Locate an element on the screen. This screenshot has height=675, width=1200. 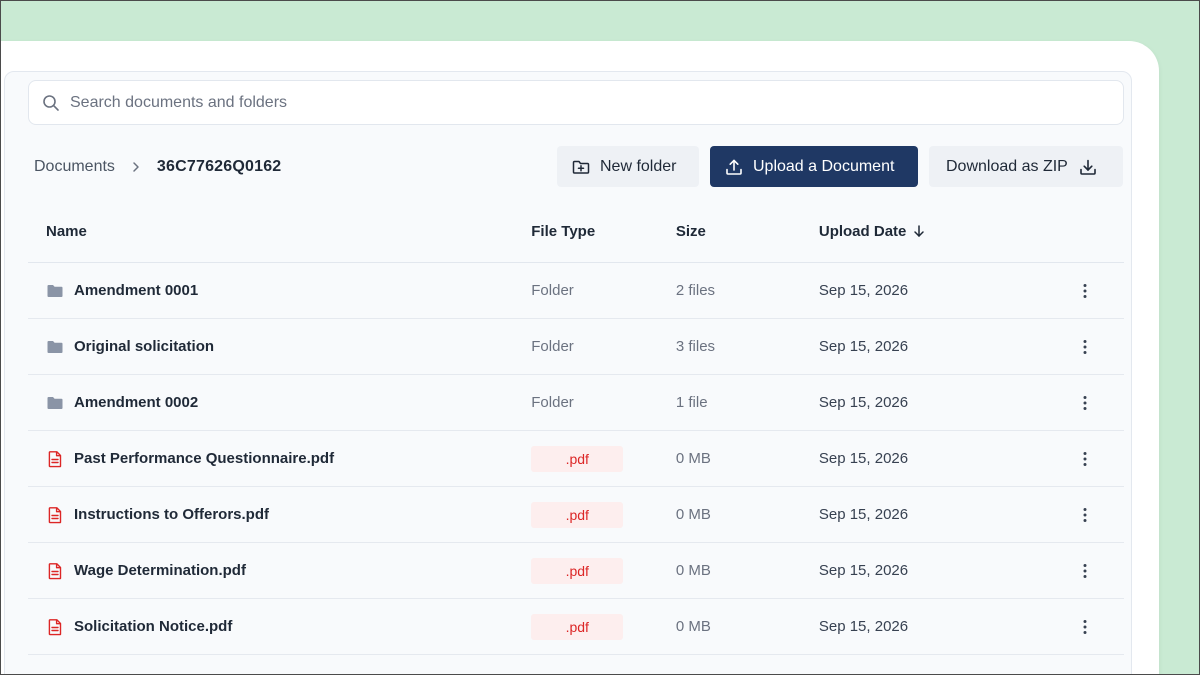
column-header-upload-date: Upload Date is located at coordinates (931, 231).